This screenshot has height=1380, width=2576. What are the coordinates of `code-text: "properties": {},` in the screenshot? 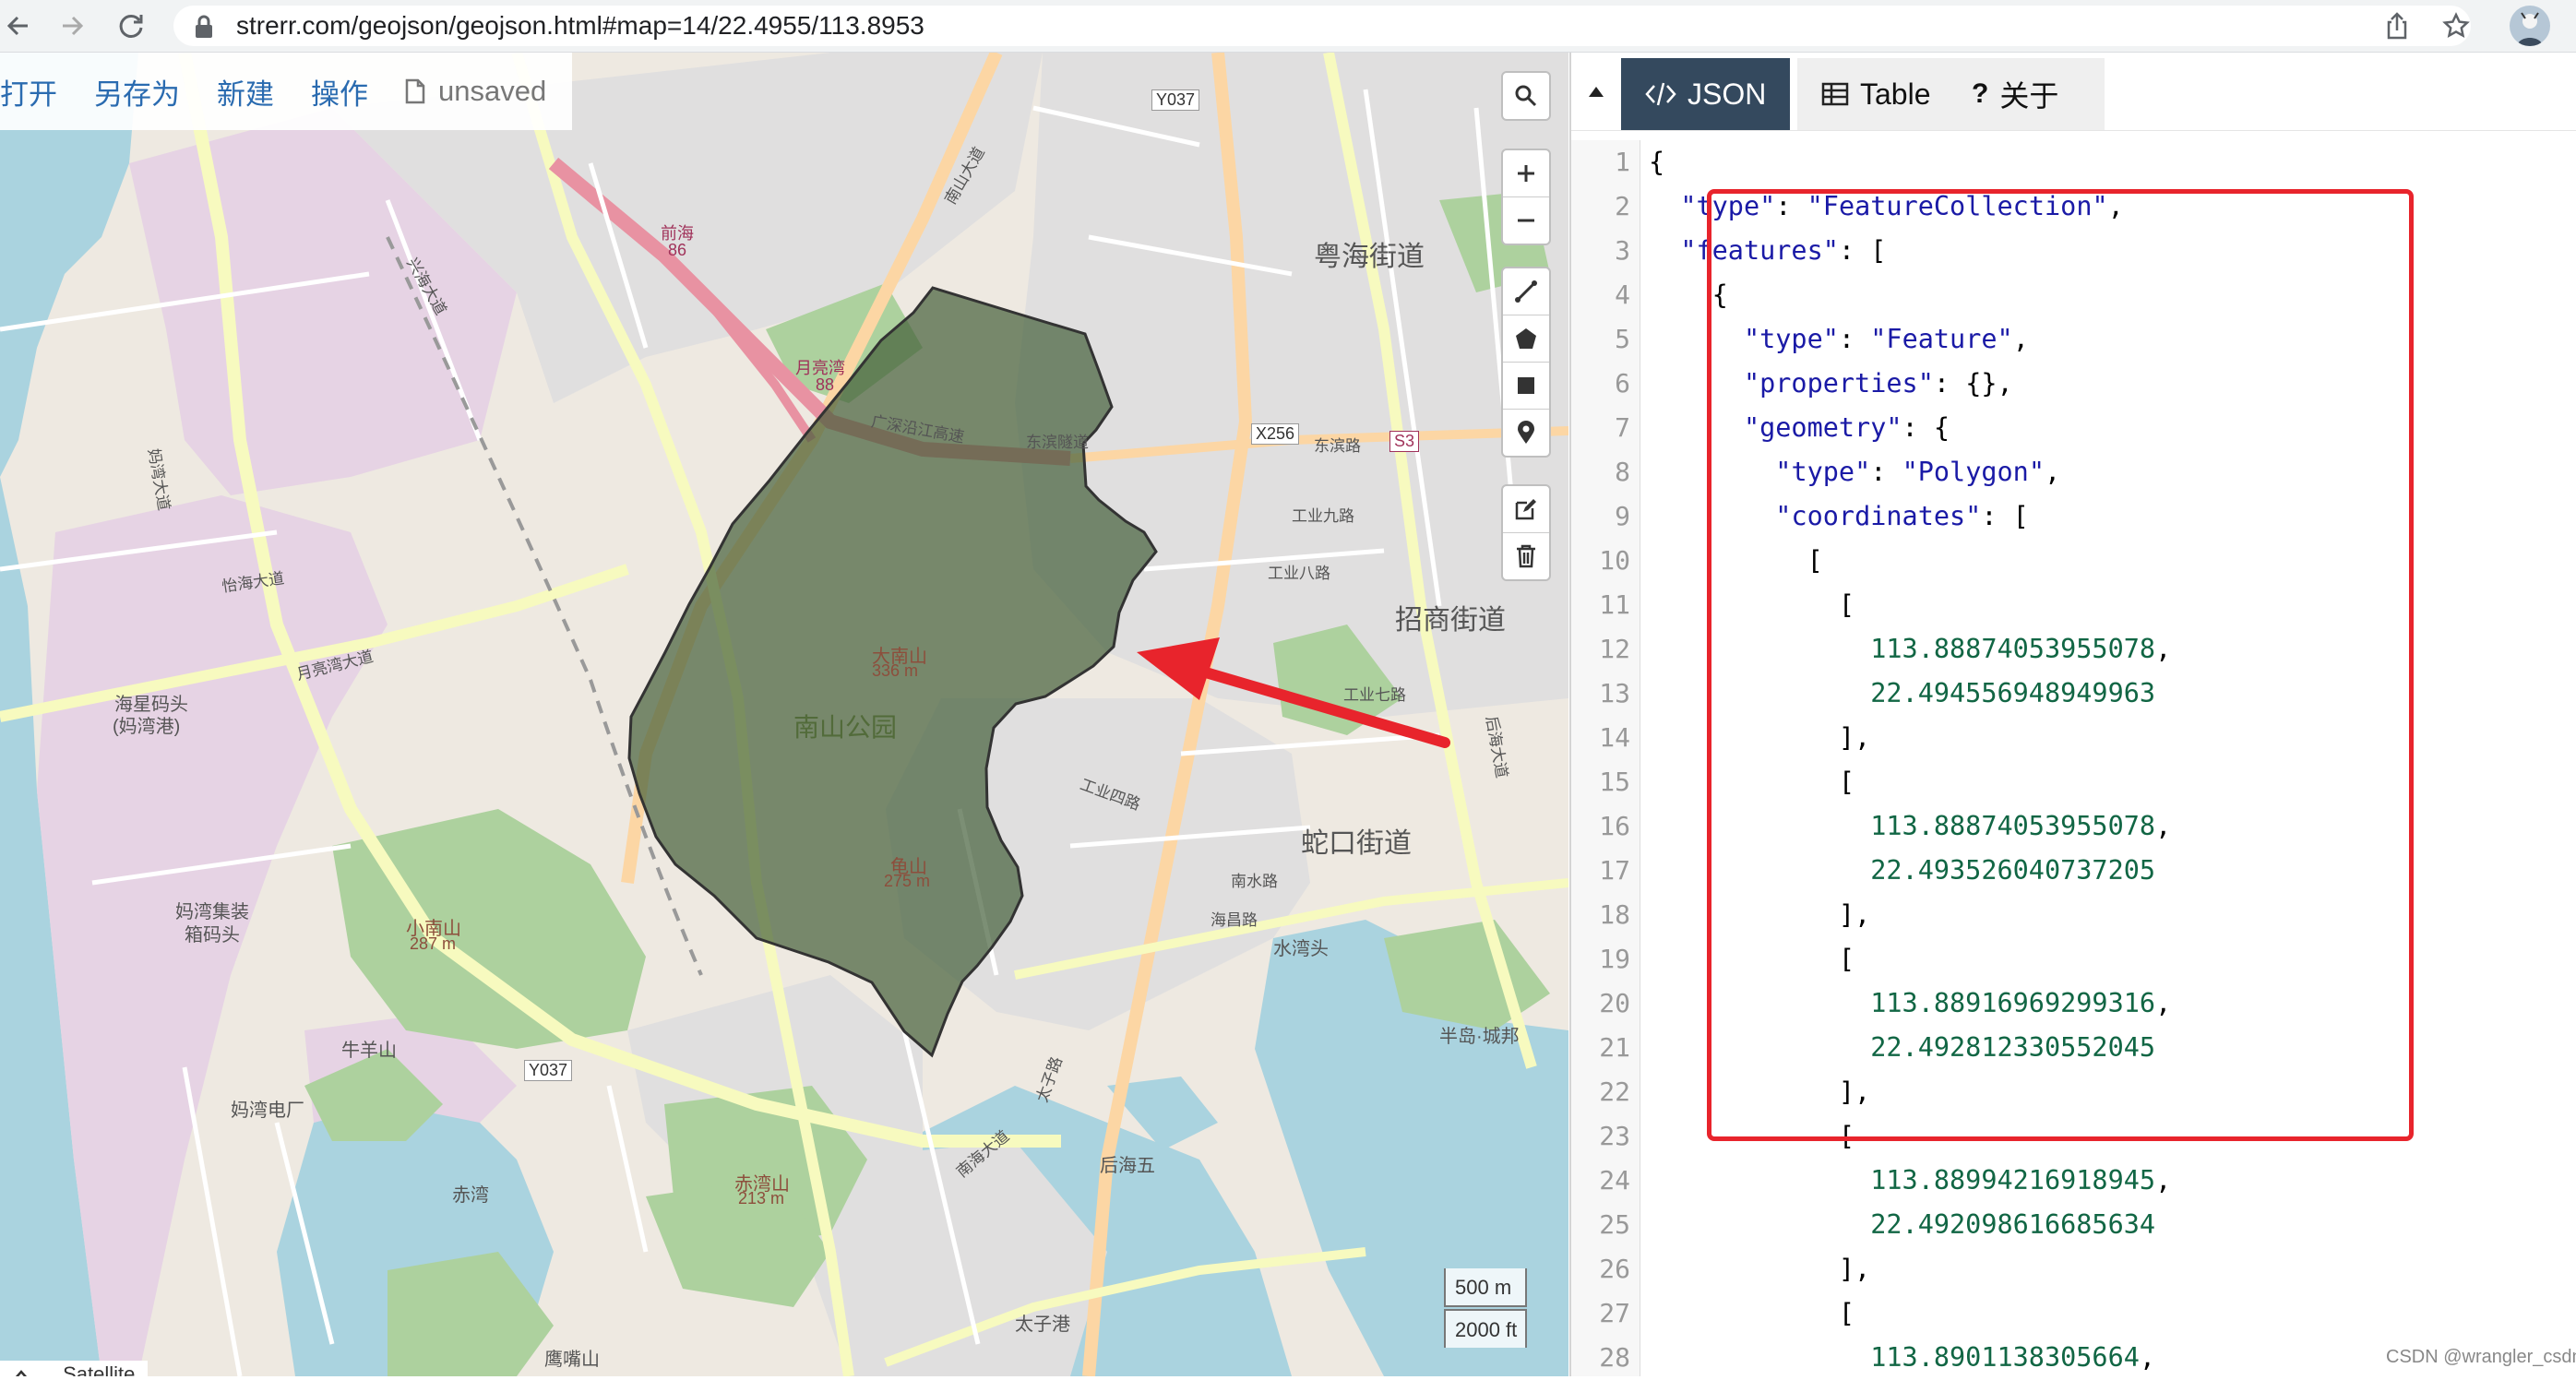 It's located at (1831, 384).